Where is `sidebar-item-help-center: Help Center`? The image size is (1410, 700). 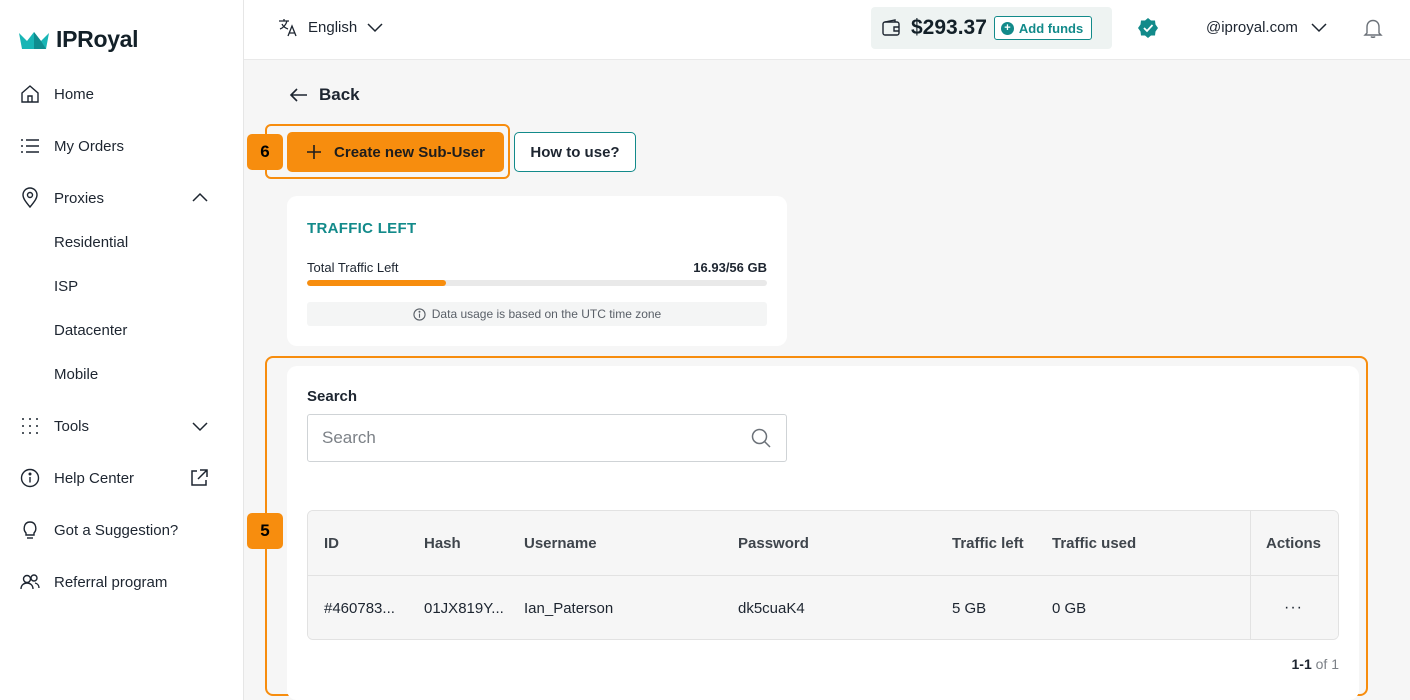
sidebar-item-help-center: Help Center is located at coordinates (123, 478).